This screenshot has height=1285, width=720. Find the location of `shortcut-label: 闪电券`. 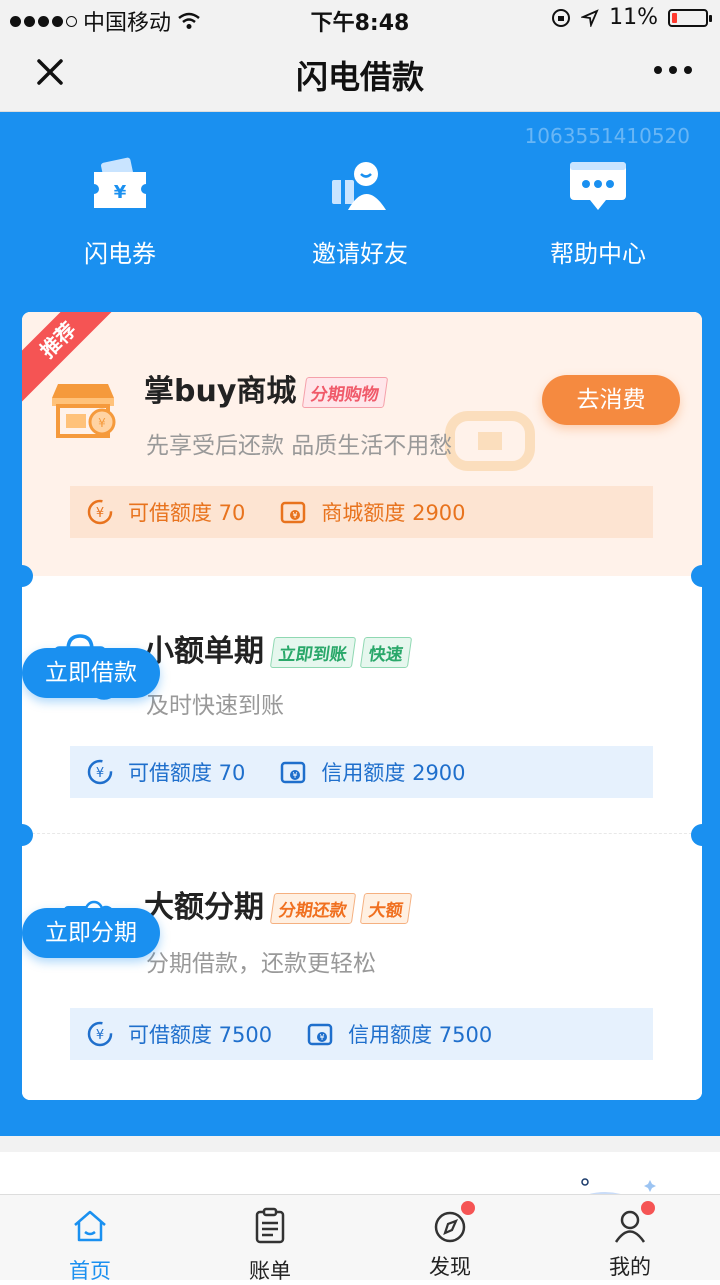

shortcut-label: 闪电券 is located at coordinates (120, 254).